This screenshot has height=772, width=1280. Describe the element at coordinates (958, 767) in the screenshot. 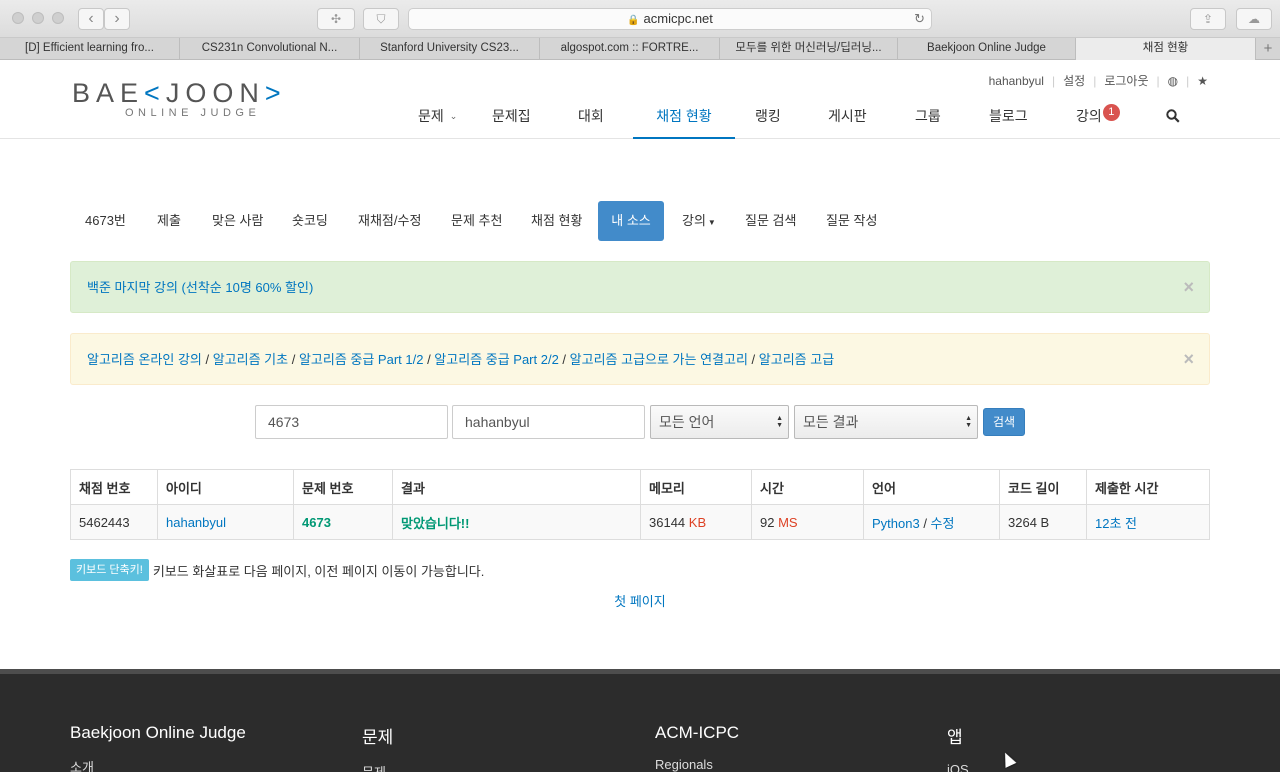

I see `footer-link: iOS` at that location.